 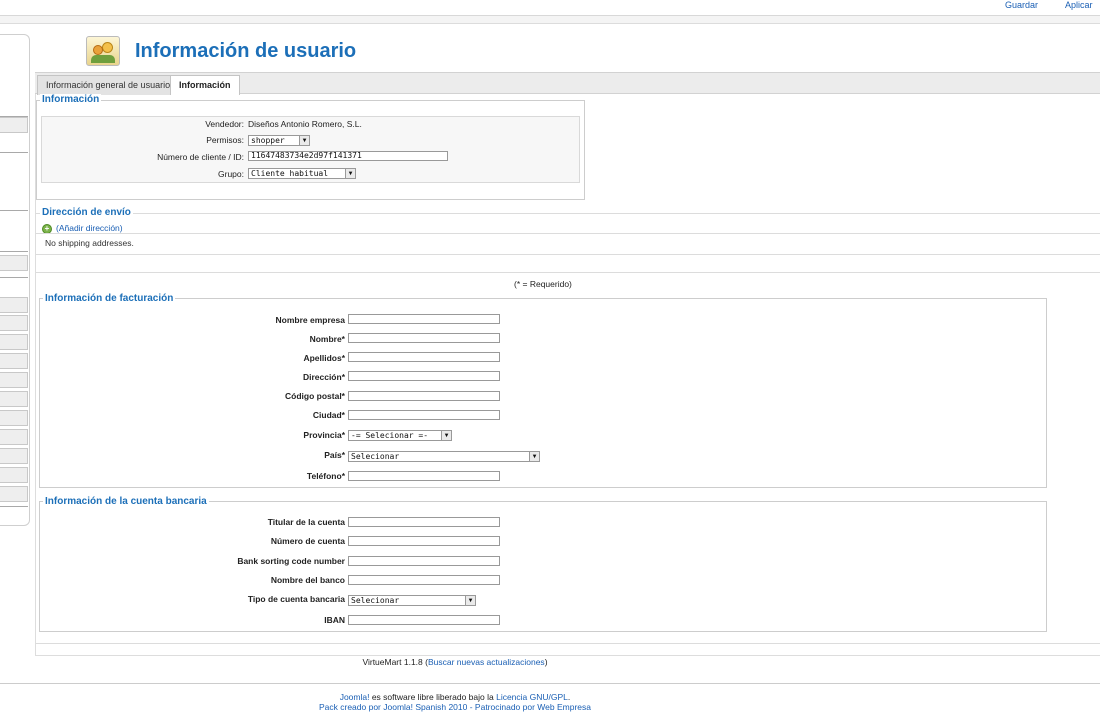 What do you see at coordinates (424, 522) in the screenshot?
I see `account-holder-input` at bounding box center [424, 522].